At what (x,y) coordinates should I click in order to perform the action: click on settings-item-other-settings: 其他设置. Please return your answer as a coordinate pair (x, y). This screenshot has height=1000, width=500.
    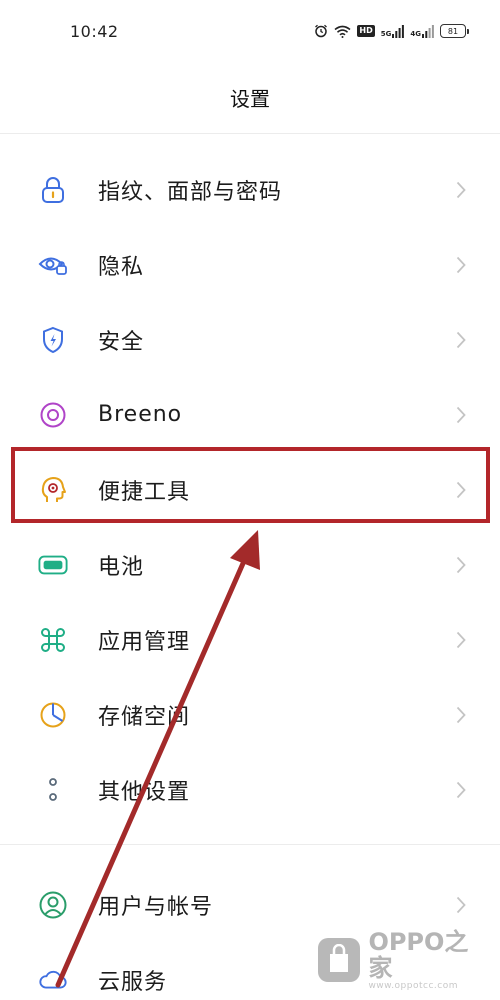
    Looking at the image, I should click on (250, 789).